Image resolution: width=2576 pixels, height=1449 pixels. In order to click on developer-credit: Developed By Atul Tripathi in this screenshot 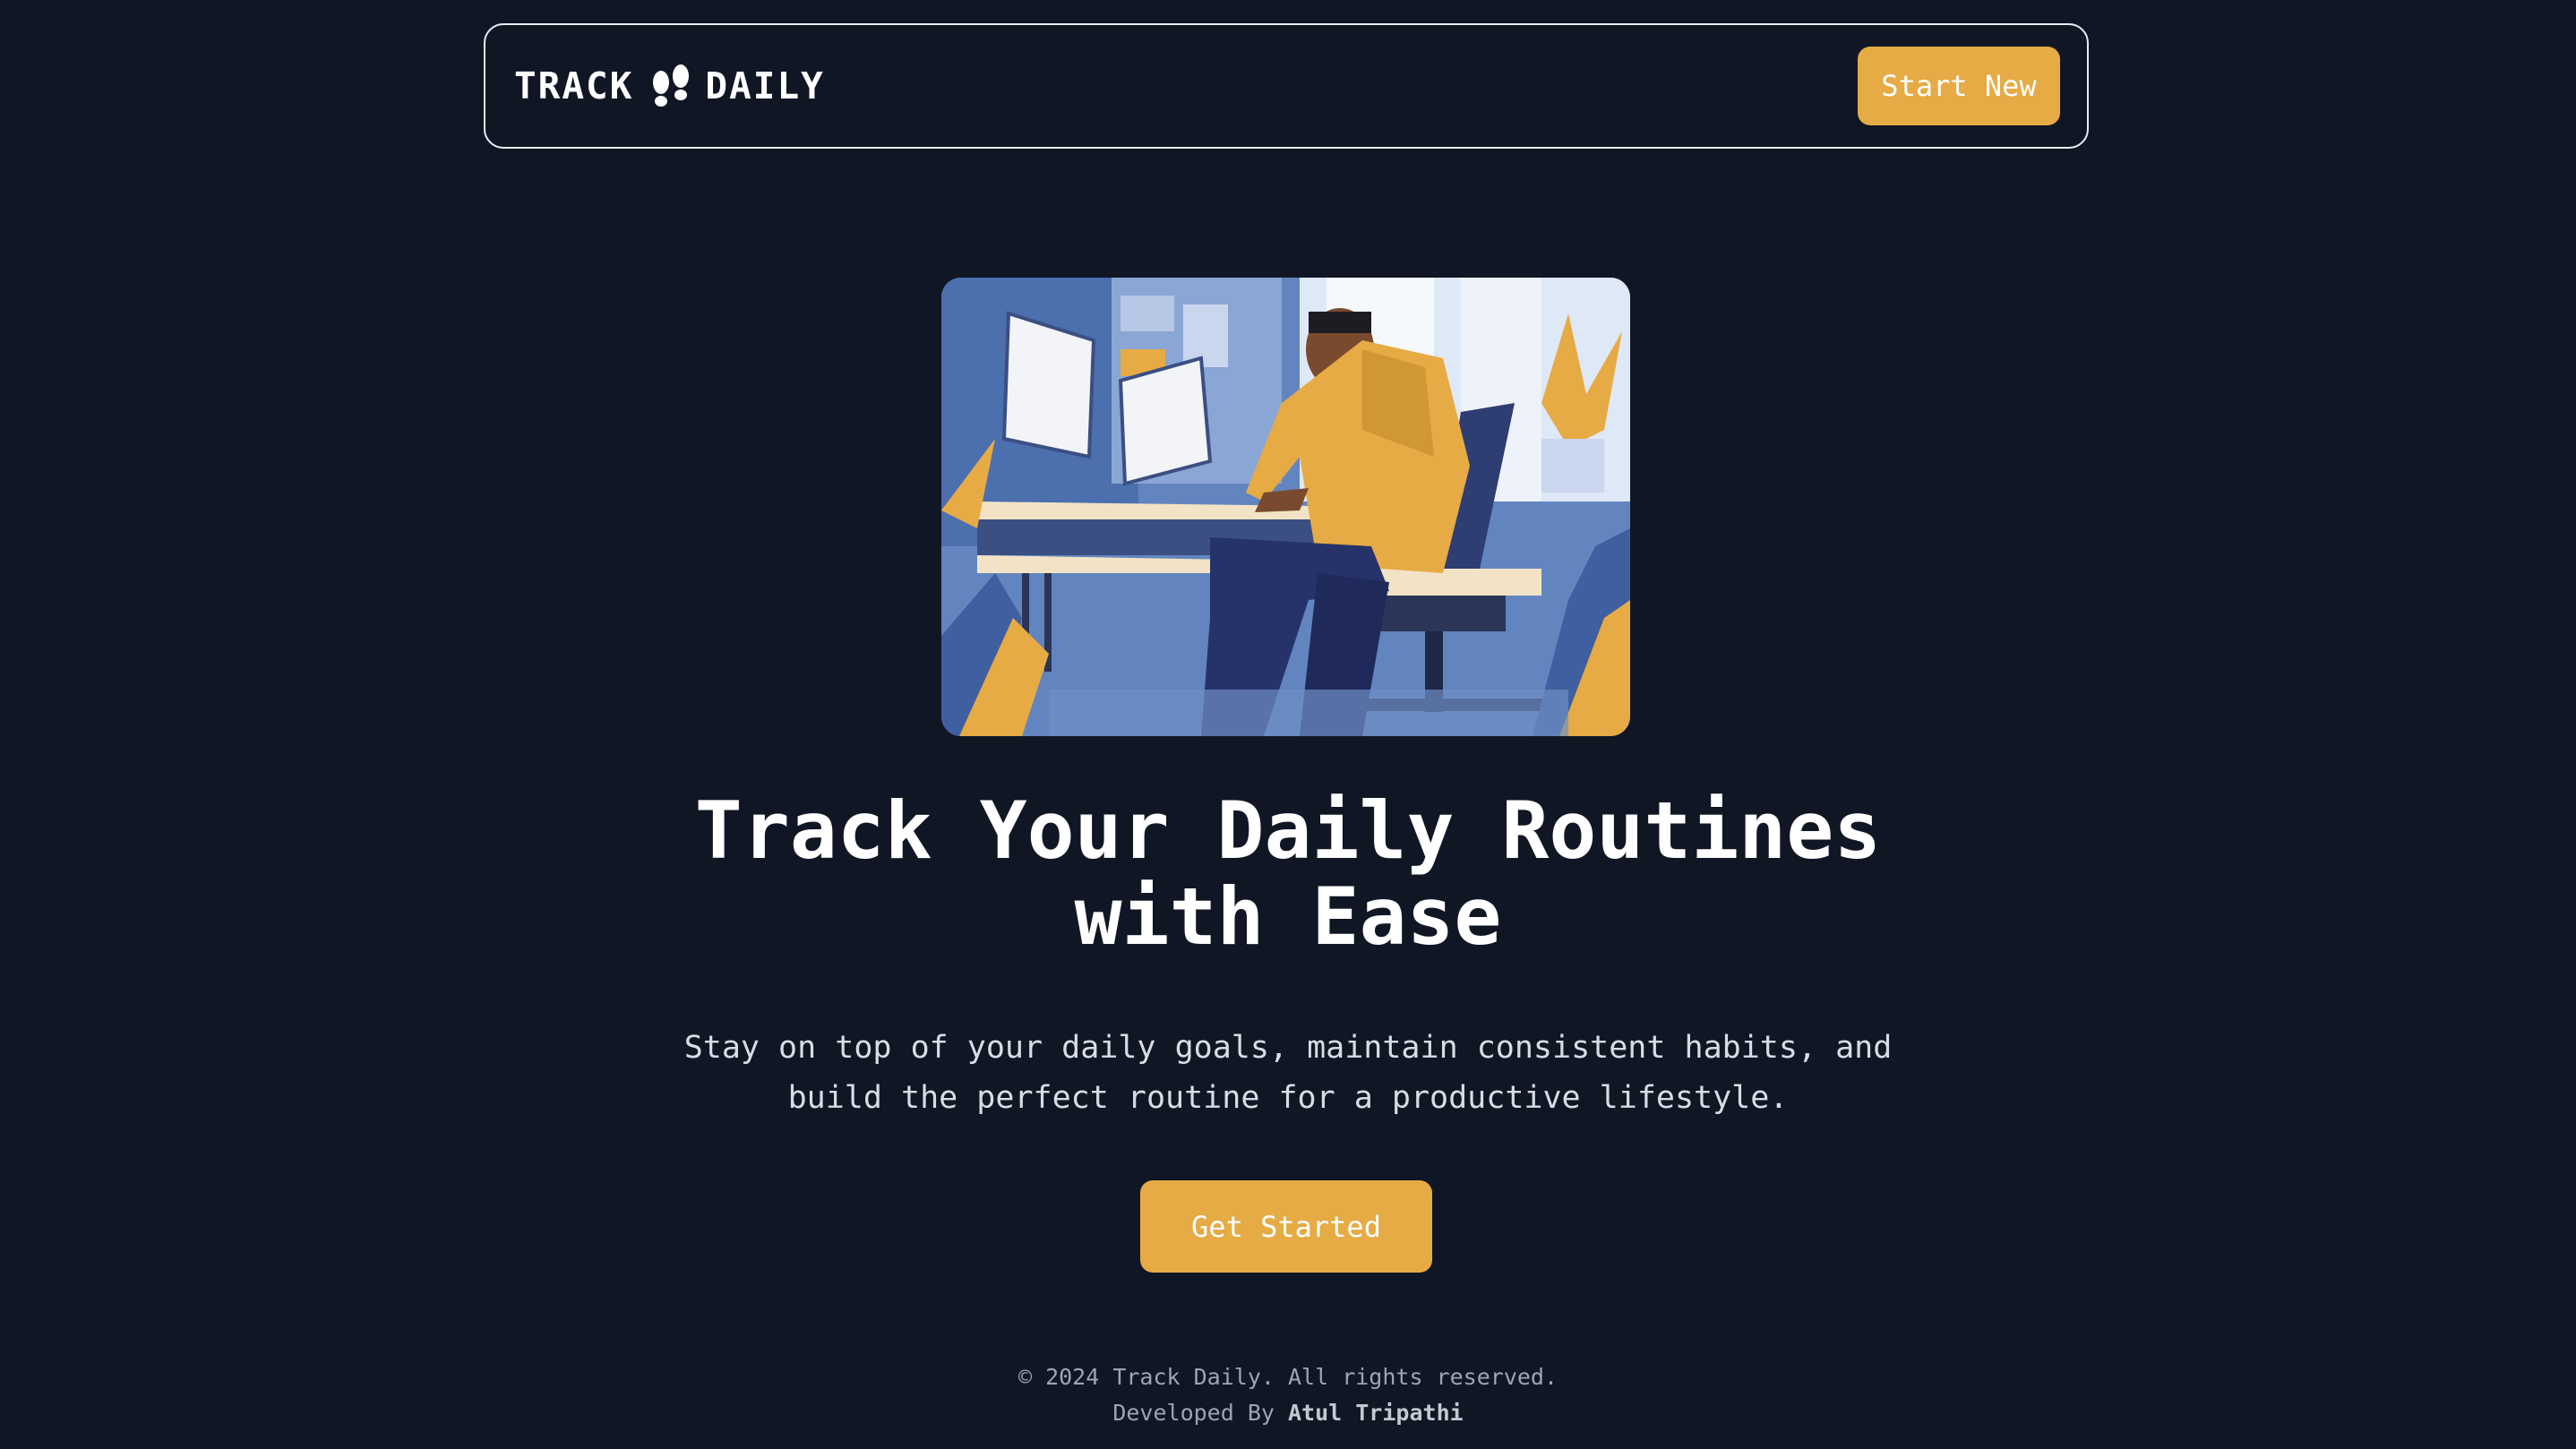, I will do `click(1288, 1413)`.